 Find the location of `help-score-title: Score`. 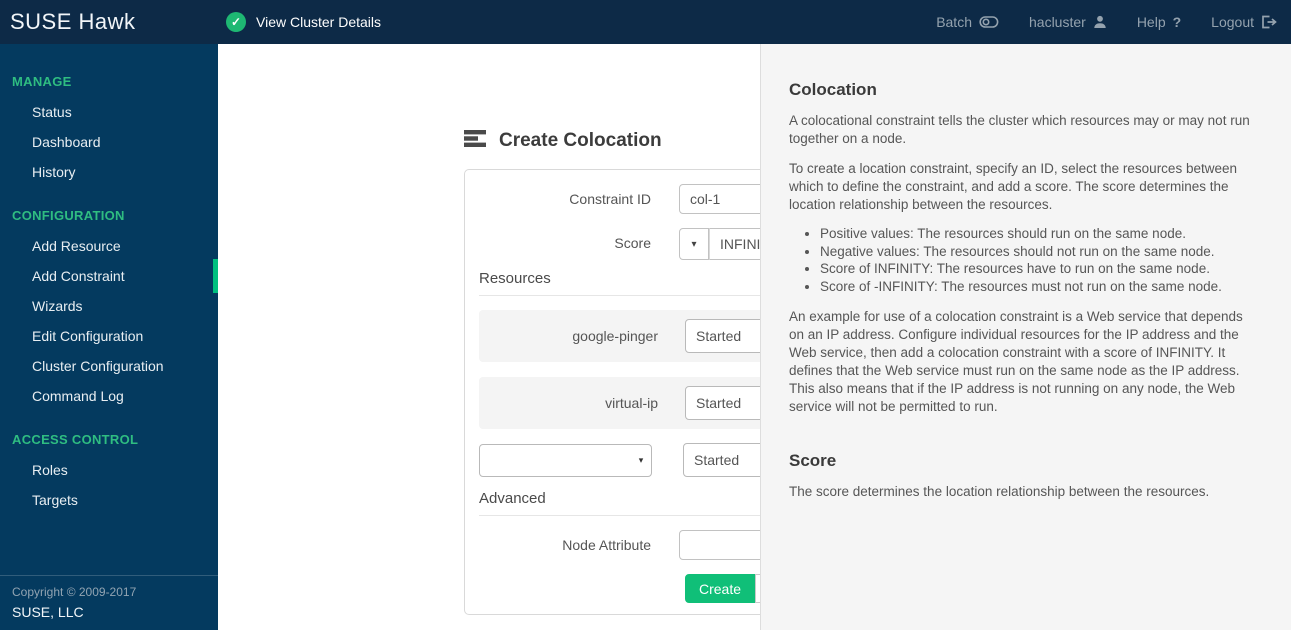

help-score-title: Score is located at coordinates (813, 460).